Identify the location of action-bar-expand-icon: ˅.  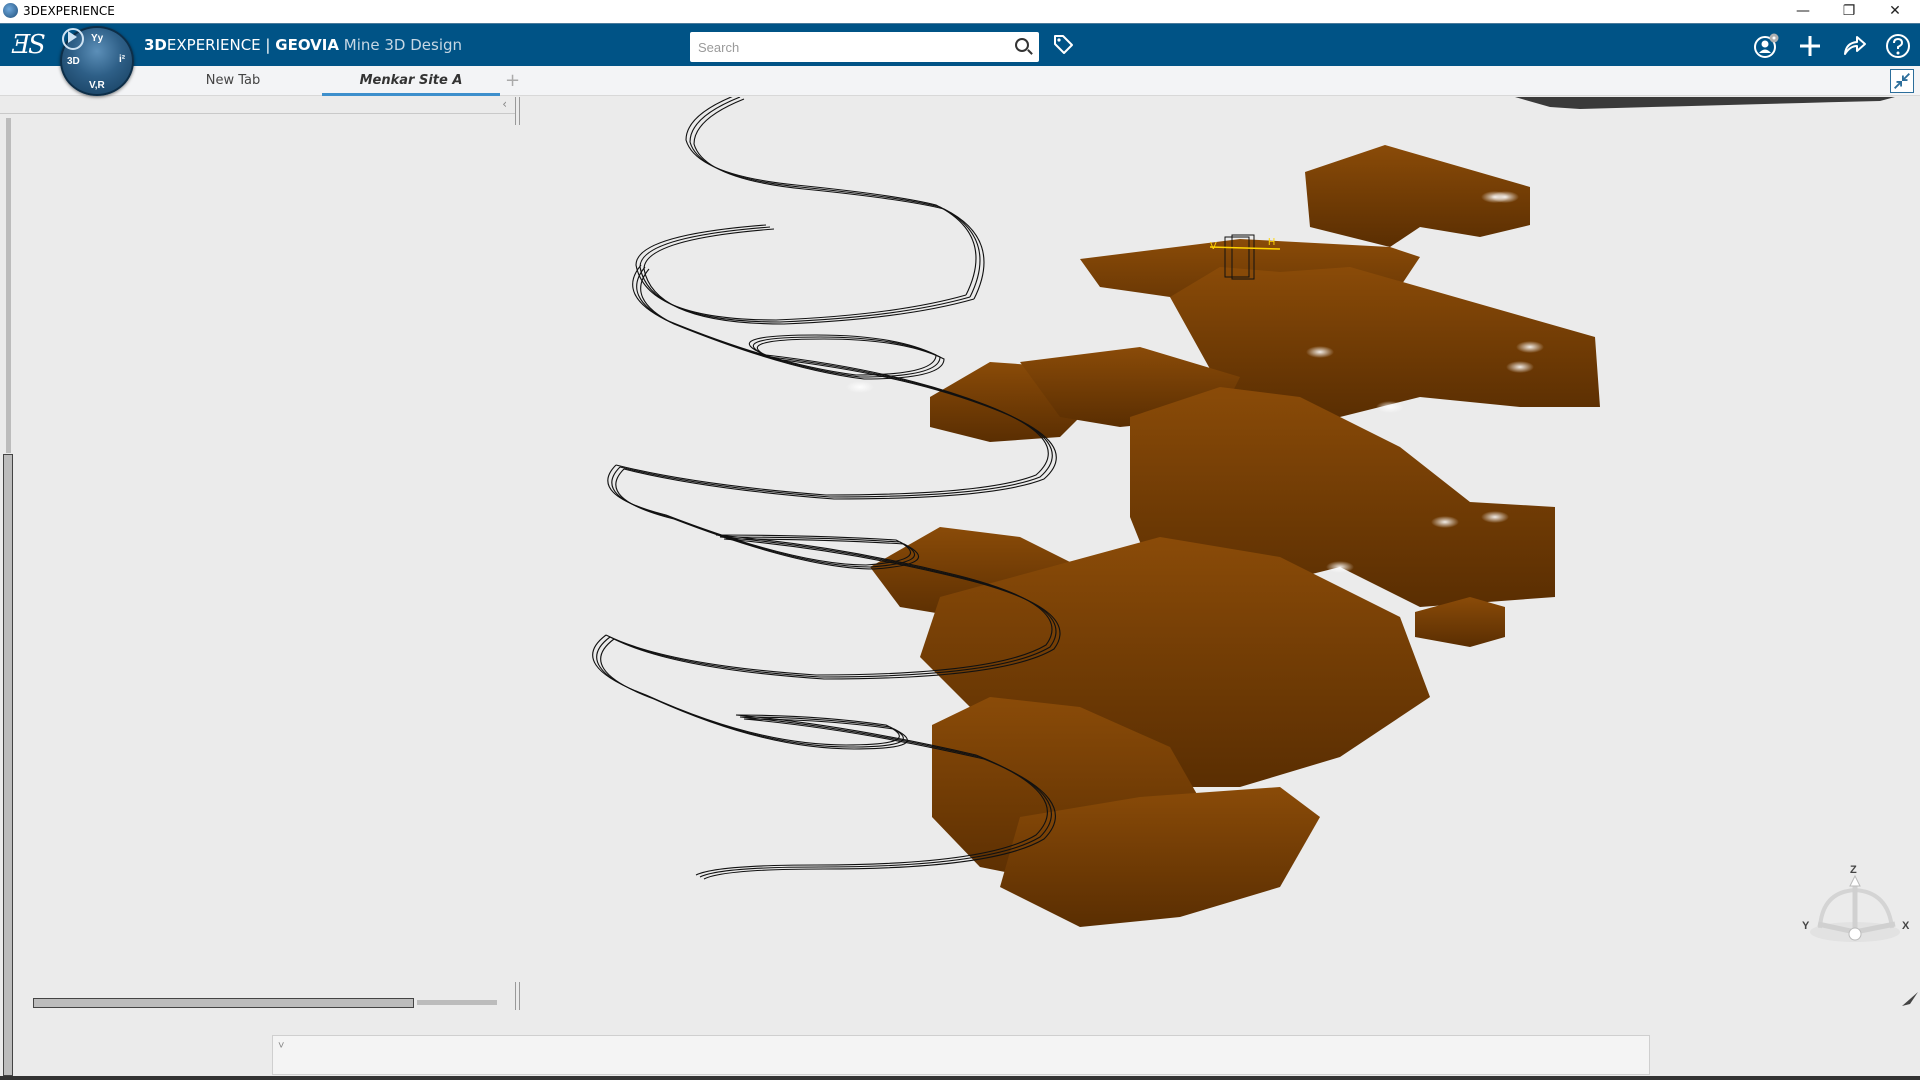
(281, 1046).